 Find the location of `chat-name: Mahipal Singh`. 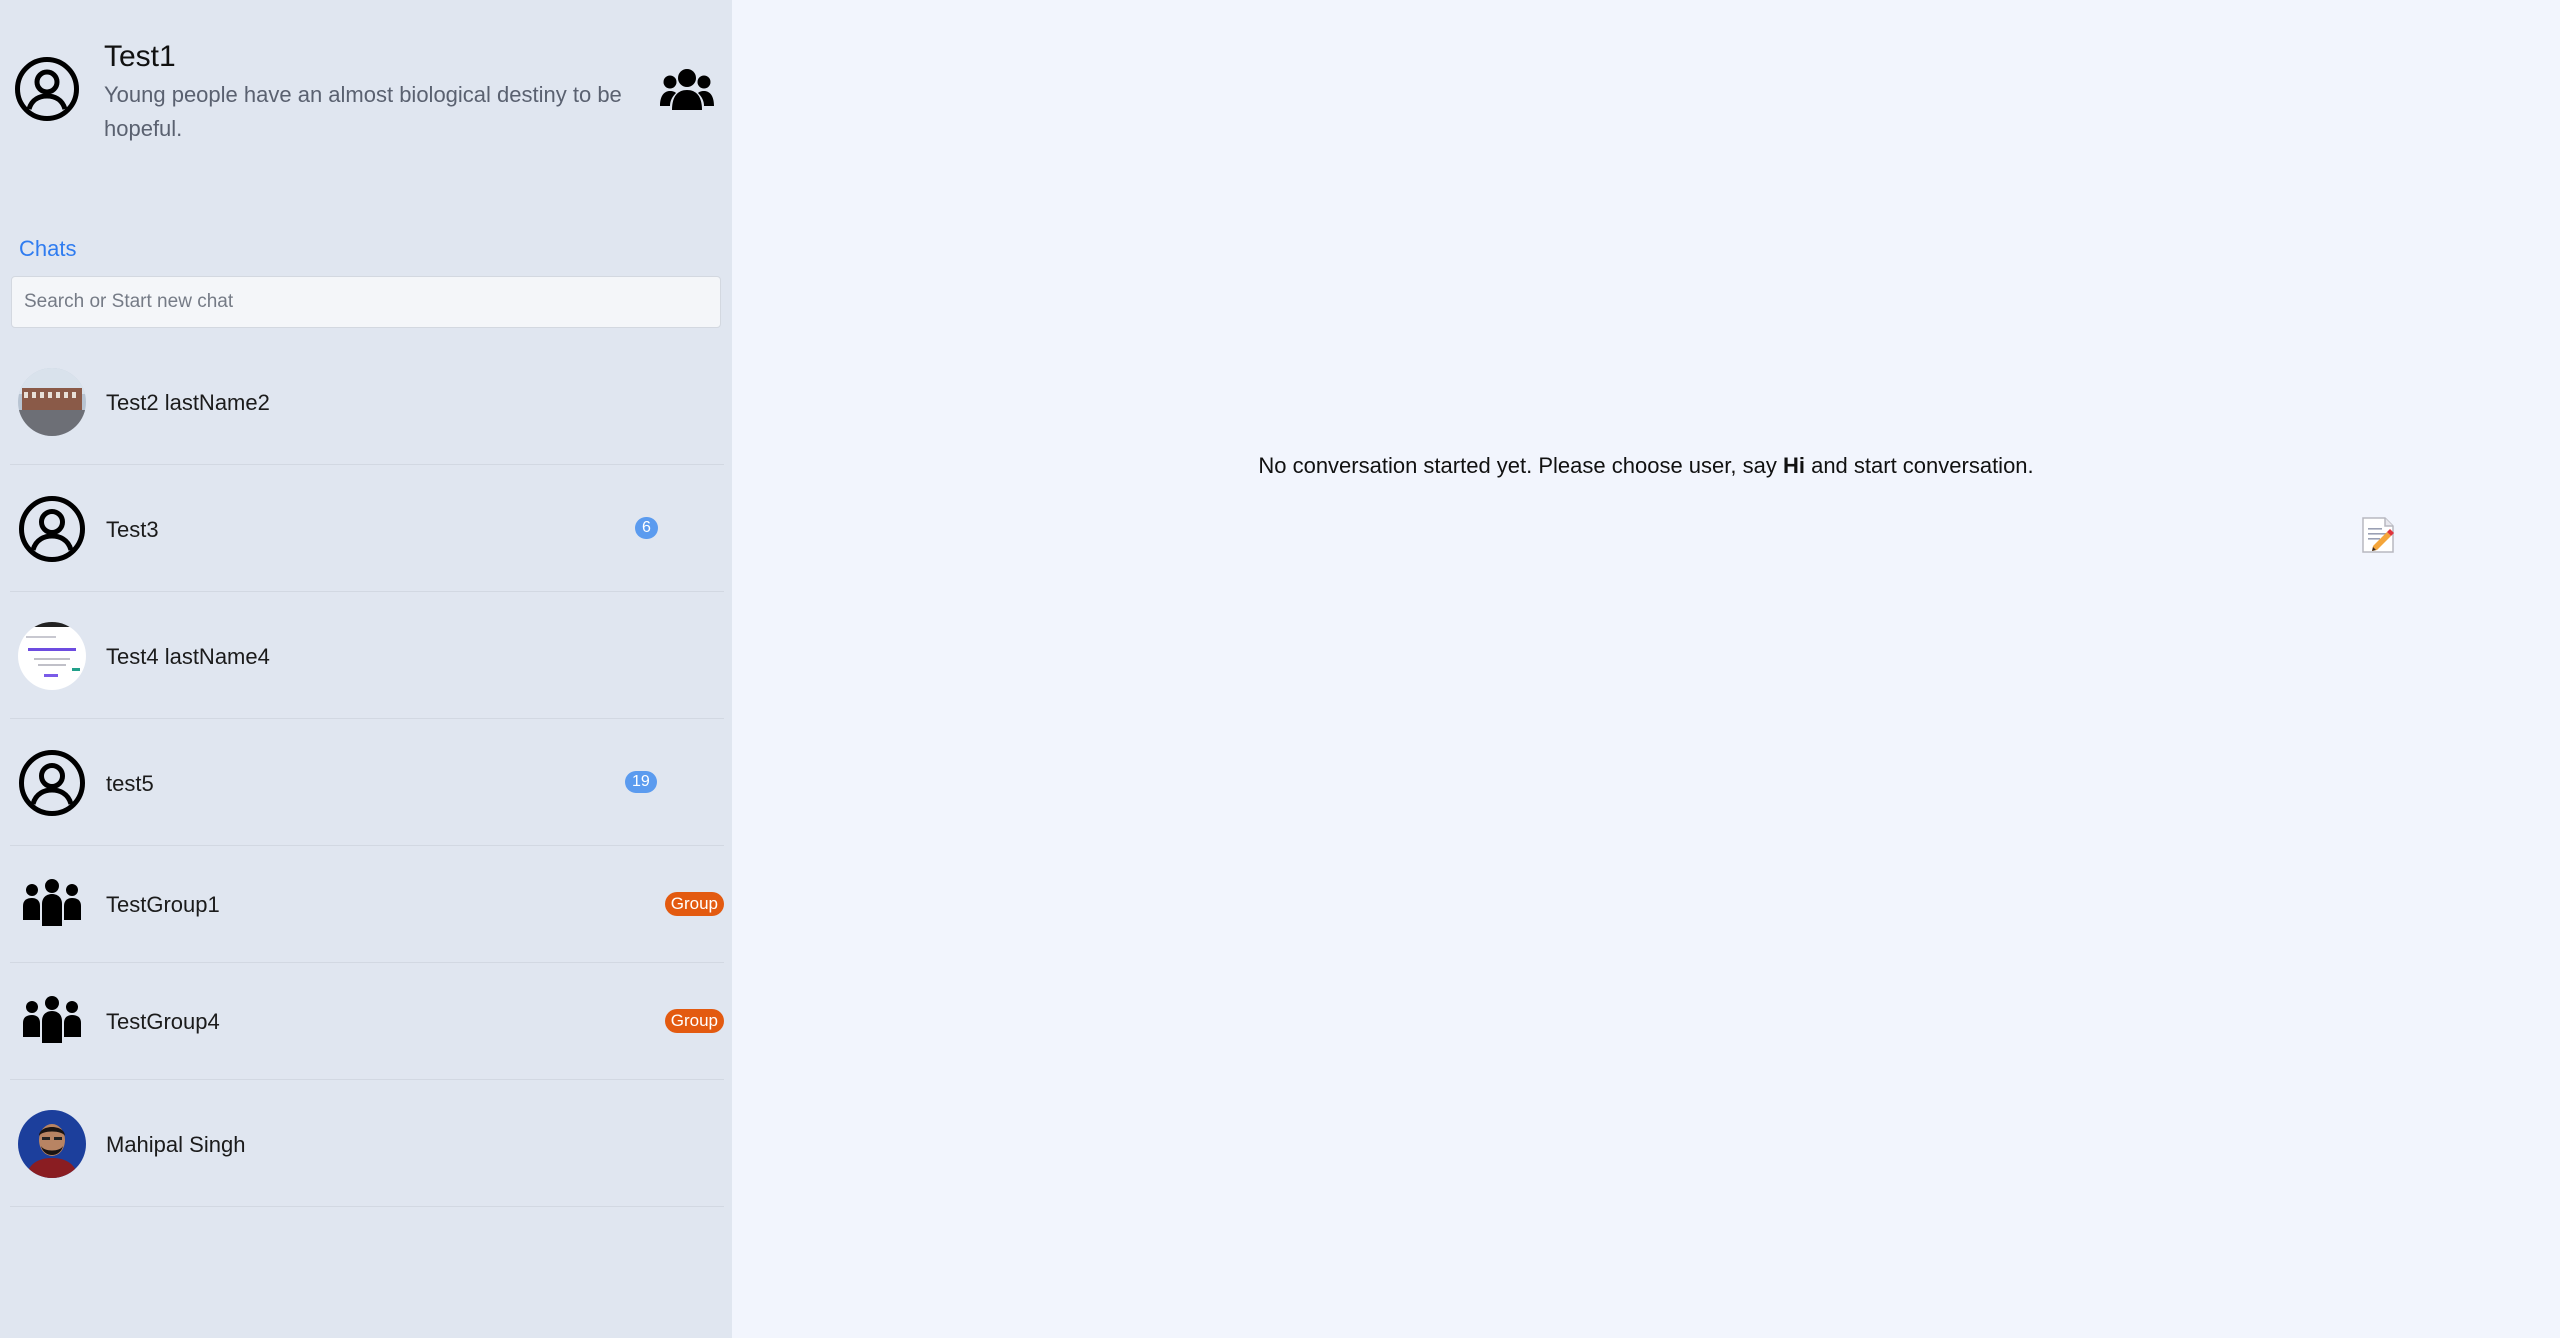

chat-name: Mahipal Singh is located at coordinates (176, 1144).